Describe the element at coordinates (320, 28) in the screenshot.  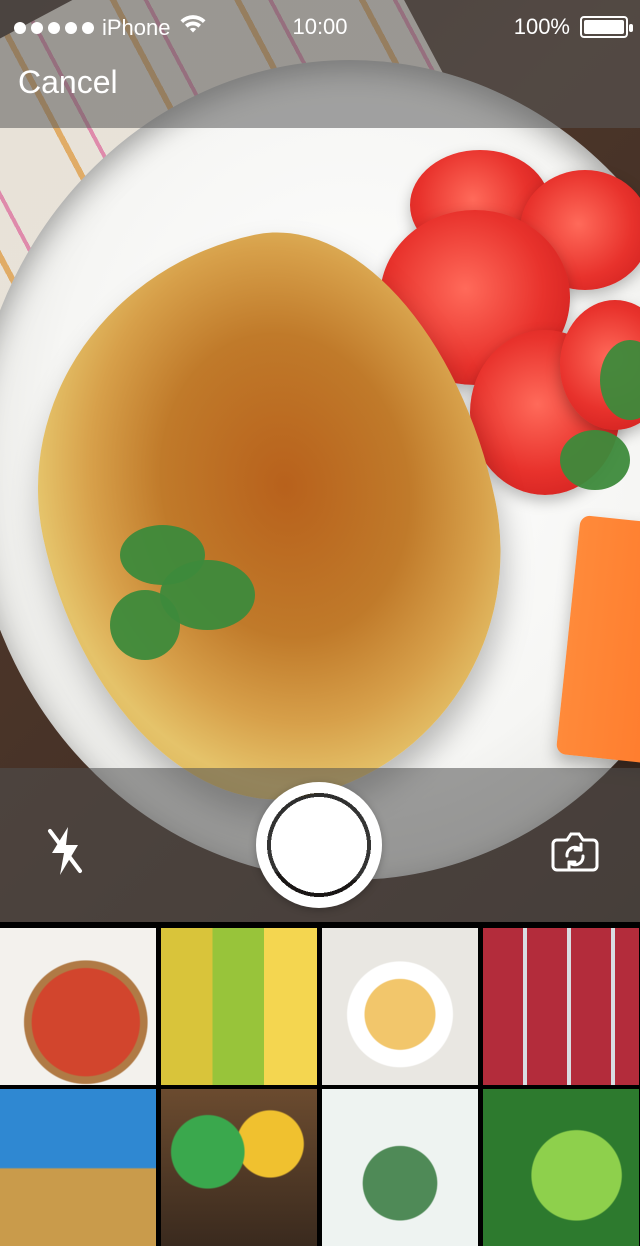
I see `status-bar: iPhone 10:00 100%` at that location.